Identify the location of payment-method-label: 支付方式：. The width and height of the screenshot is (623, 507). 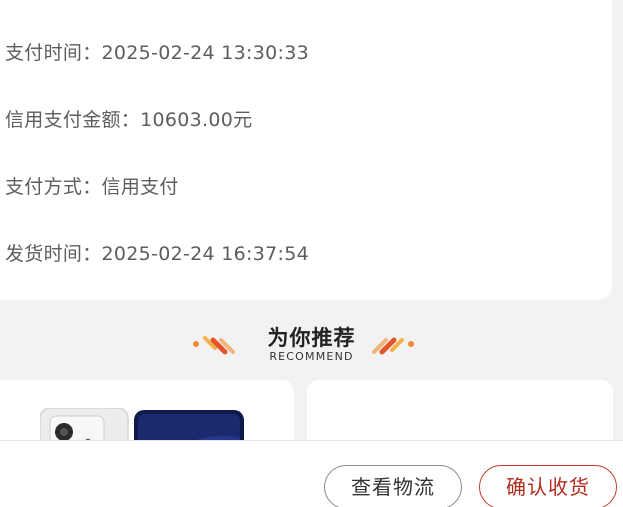
(53, 187).